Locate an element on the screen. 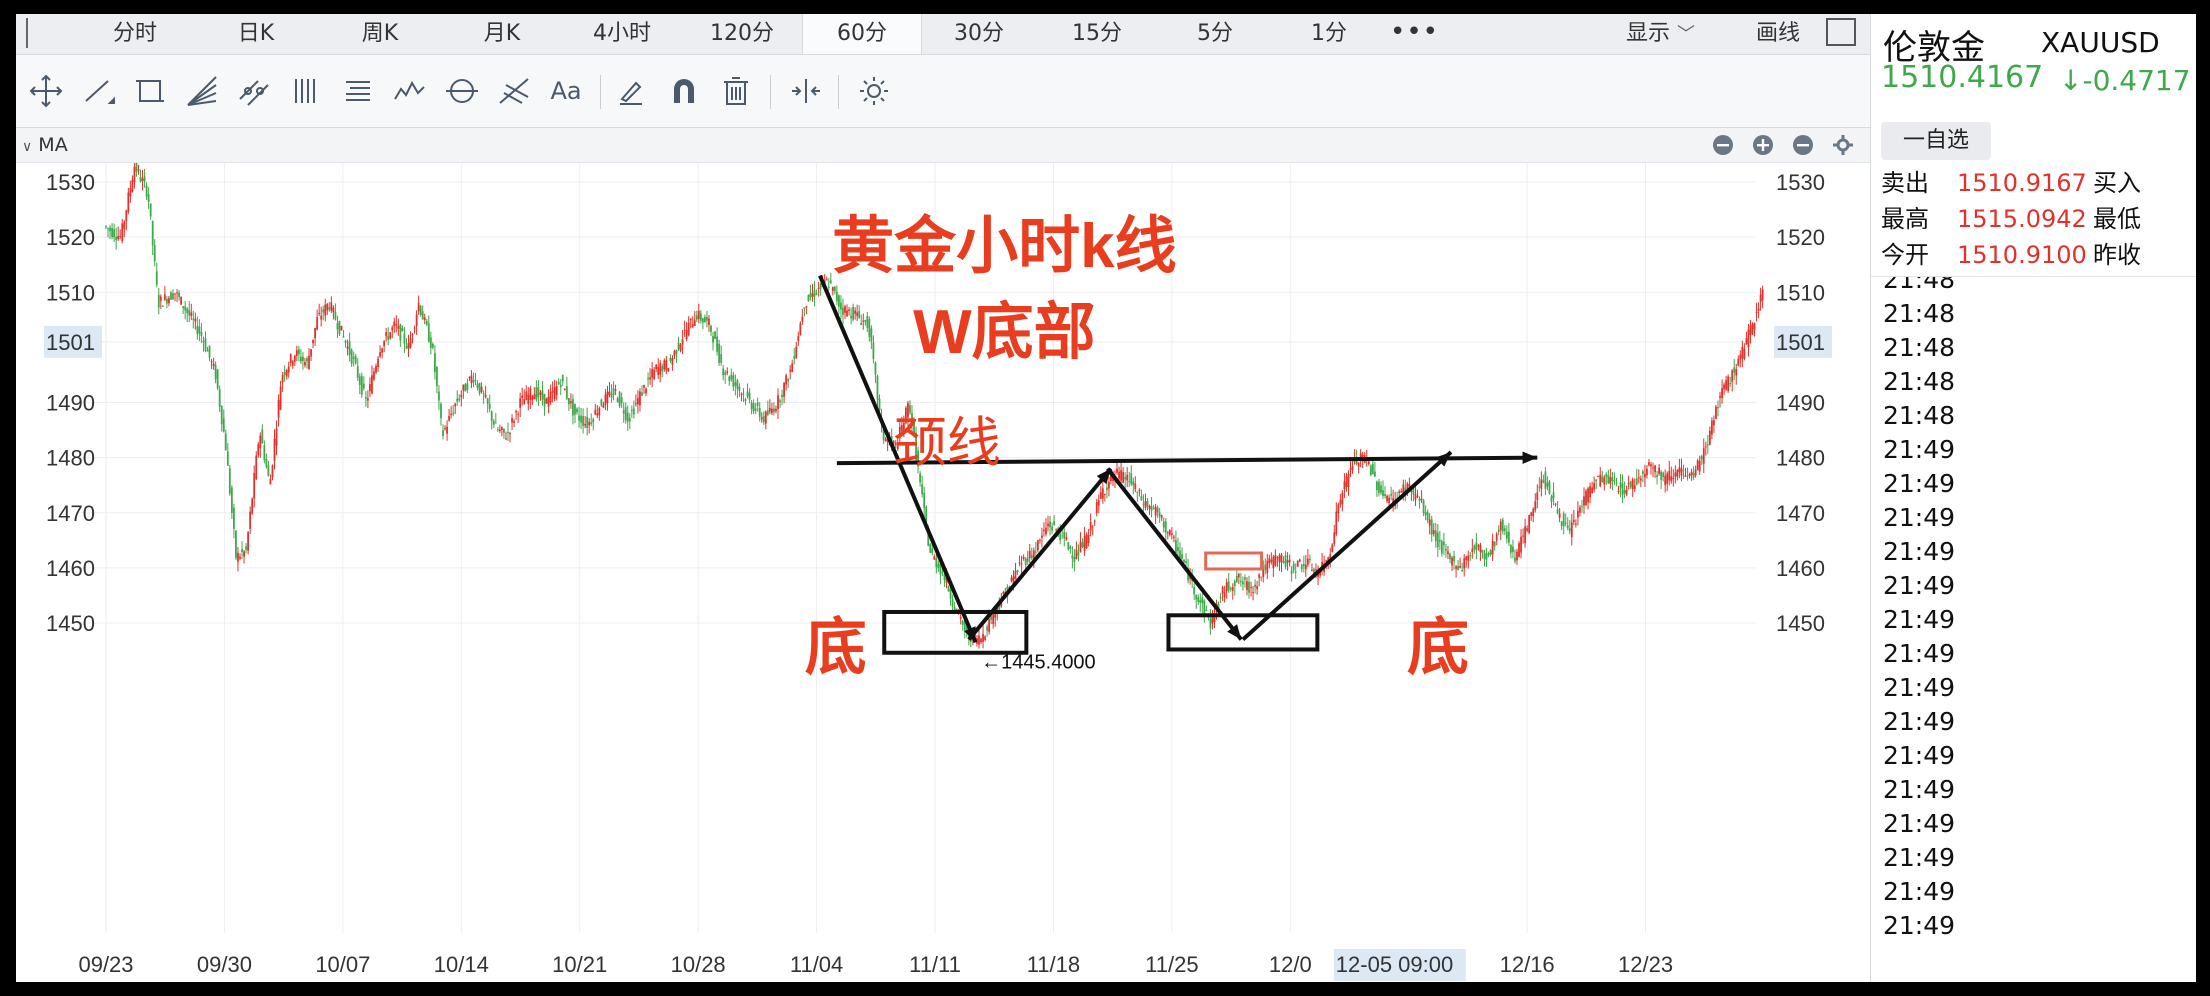 Image resolution: width=2210 pixels, height=996 pixels. more-timeframes-button: ••• is located at coordinates (1414, 34).